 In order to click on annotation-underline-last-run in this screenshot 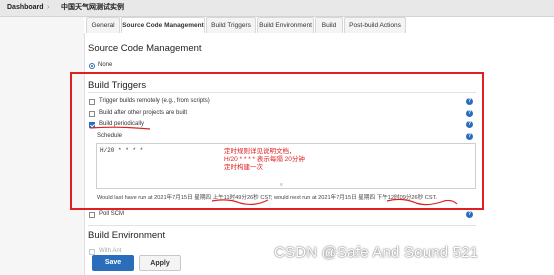, I will do `click(240, 202)`.